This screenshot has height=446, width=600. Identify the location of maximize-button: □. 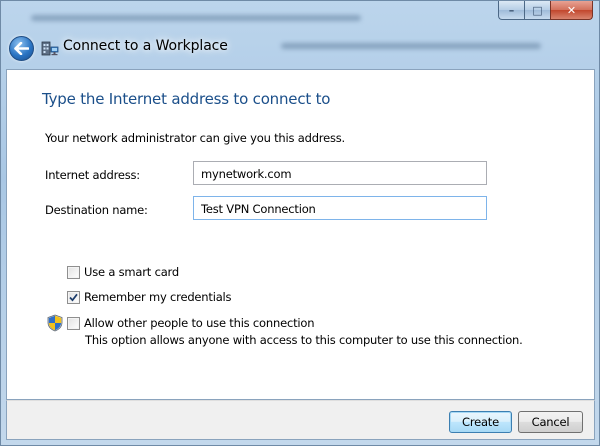
(537, 10).